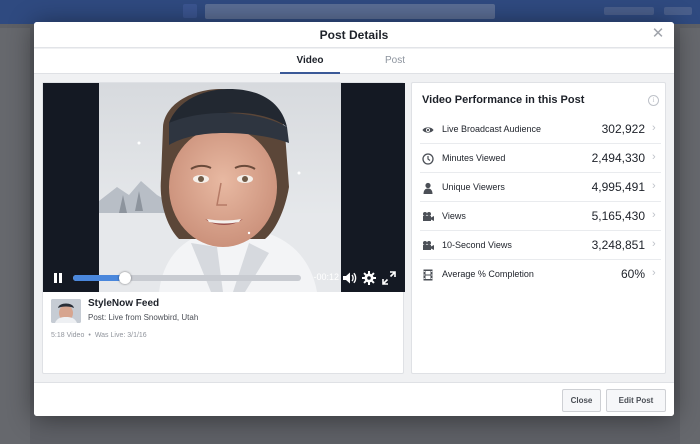 Image resolution: width=700 pixels, height=444 pixels. I want to click on background-search-bar, so click(350, 11).